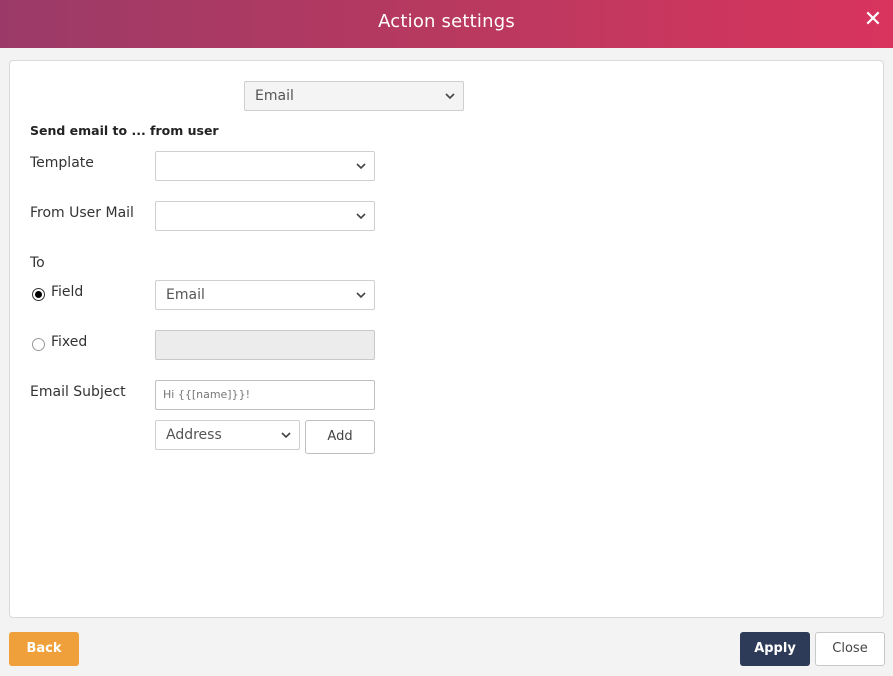 The image size is (893, 676). Describe the element at coordinates (82, 213) in the screenshot. I see `from-user-mail-label: From User Mail` at that location.